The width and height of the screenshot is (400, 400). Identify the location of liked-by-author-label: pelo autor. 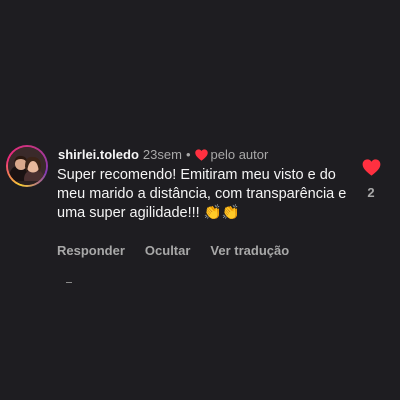
(239, 154).